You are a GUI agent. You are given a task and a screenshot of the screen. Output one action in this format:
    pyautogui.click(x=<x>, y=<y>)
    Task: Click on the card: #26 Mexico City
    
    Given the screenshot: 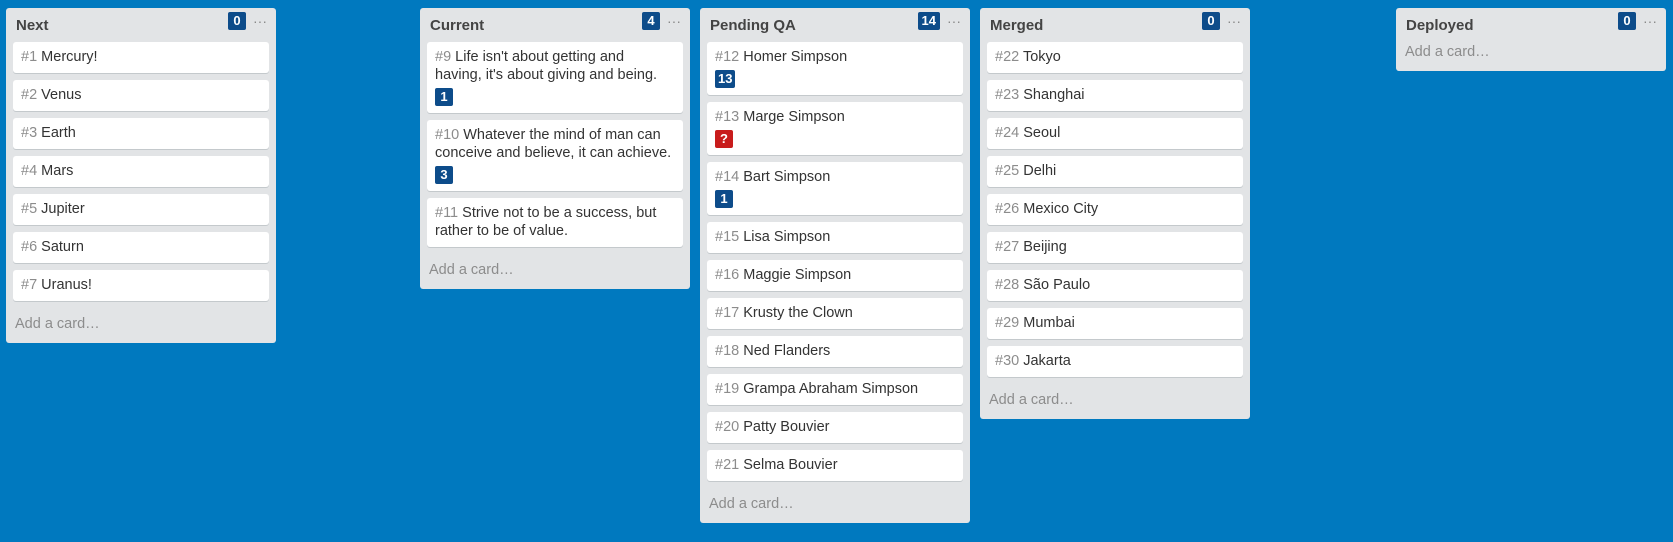 What is the action you would take?
    pyautogui.click(x=1115, y=209)
    